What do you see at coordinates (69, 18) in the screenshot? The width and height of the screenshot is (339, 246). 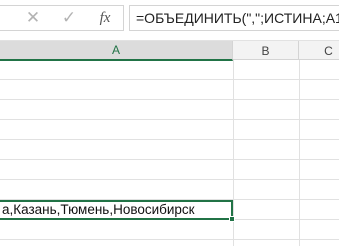 I see `enter-icon: ✓` at bounding box center [69, 18].